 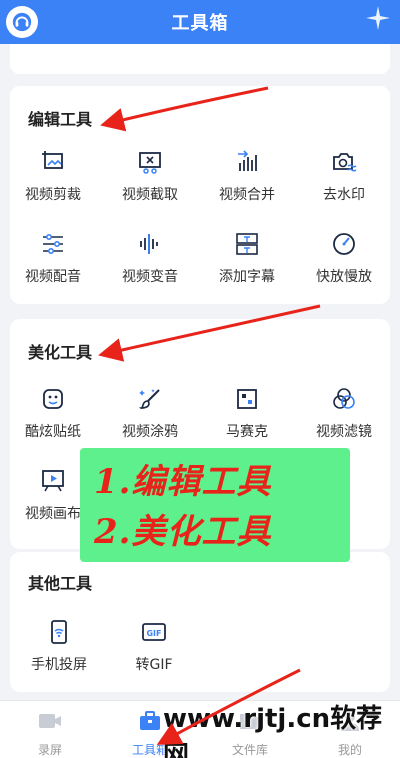 I want to click on paintbrush-icon, so click(x=150, y=399).